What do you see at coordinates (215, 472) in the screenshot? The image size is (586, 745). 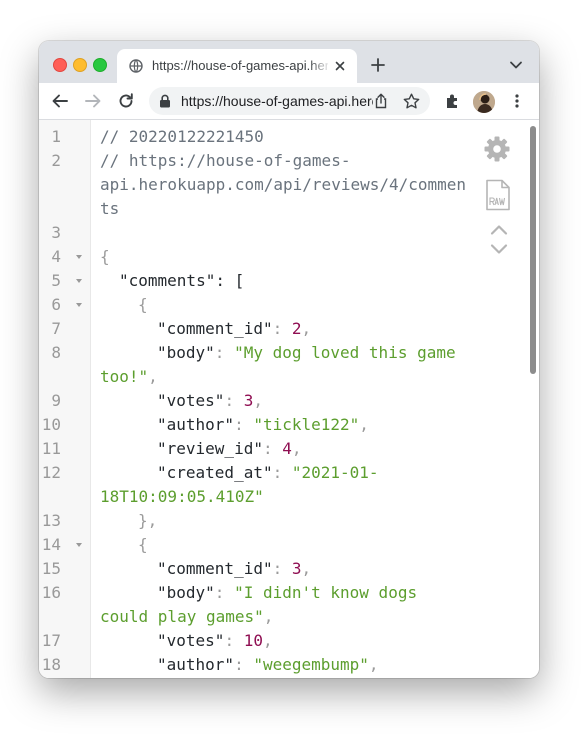 I see `json-key: "created_at"` at bounding box center [215, 472].